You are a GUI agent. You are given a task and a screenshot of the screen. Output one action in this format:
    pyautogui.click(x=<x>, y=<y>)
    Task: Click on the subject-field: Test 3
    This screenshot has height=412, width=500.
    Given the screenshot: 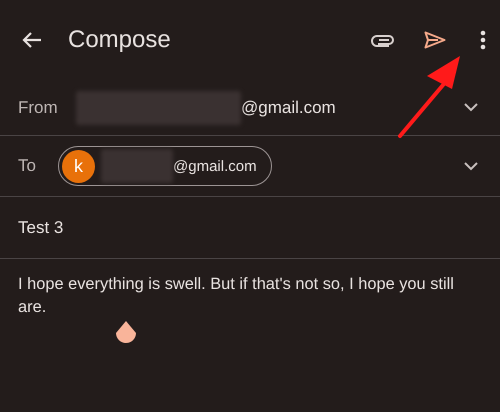 What is the action you would take?
    pyautogui.click(x=41, y=228)
    